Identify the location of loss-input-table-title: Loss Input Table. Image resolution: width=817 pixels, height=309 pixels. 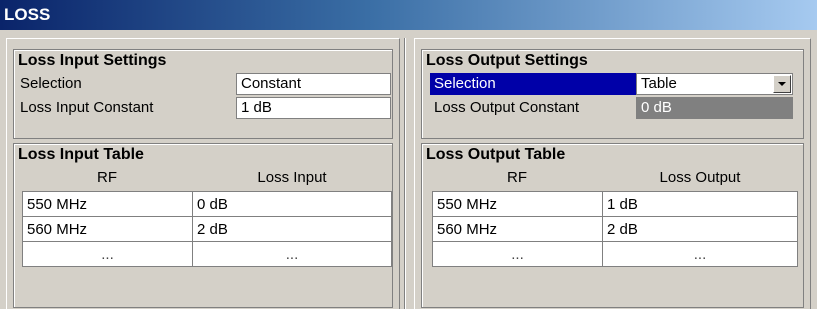
(81, 154).